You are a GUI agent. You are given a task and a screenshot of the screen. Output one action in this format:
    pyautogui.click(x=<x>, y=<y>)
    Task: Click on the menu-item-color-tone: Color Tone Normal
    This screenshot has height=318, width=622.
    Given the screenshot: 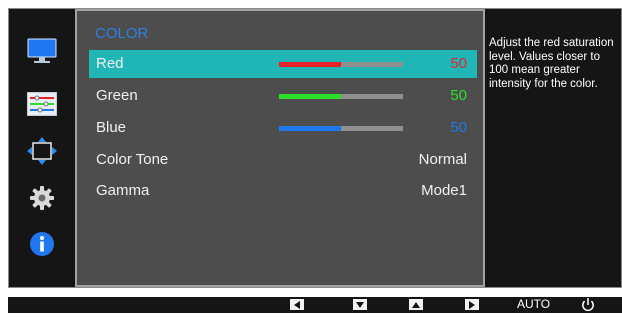 What is the action you would take?
    pyautogui.click(x=283, y=160)
    